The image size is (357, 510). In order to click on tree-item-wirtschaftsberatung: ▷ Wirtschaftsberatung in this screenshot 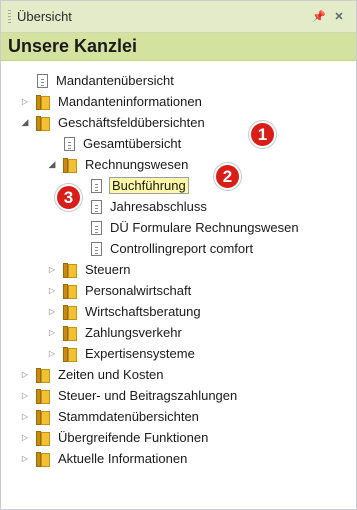, I will do `click(123, 311)`.